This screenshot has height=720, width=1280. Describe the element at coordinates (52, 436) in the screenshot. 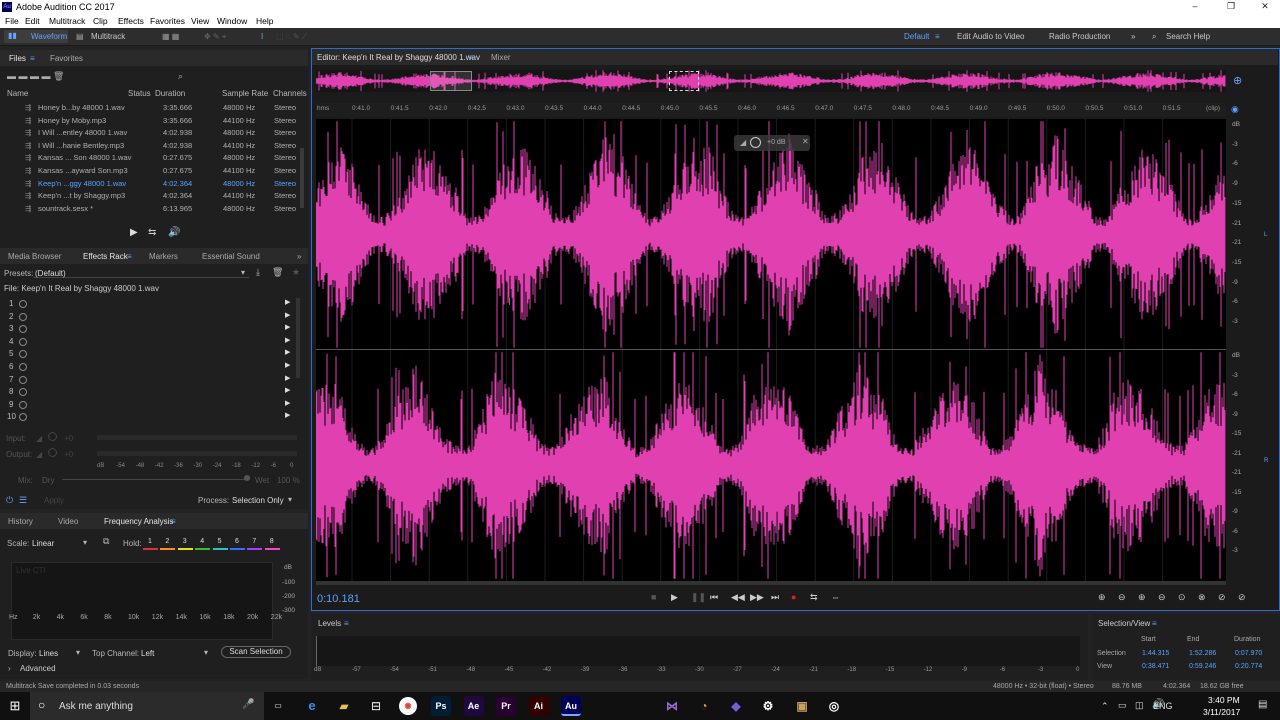

I see `input-knob` at that location.